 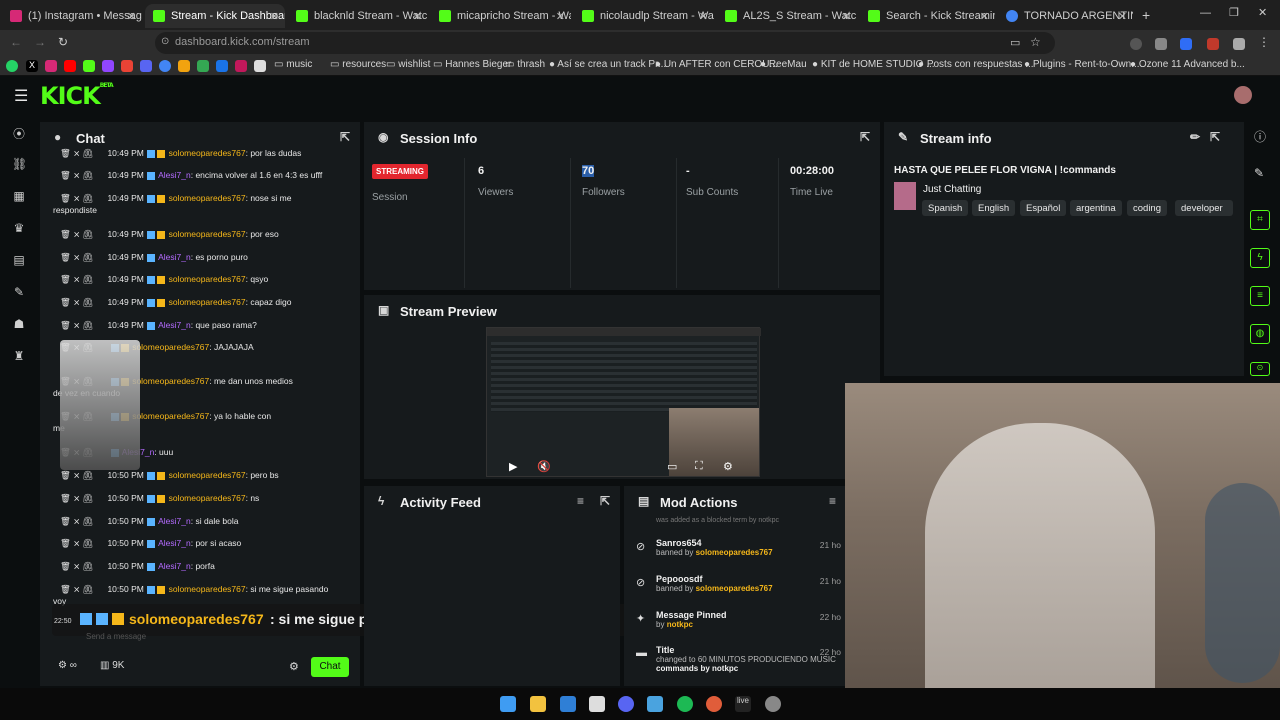 I want to click on pip-icon: ▭, so click(x=672, y=466).